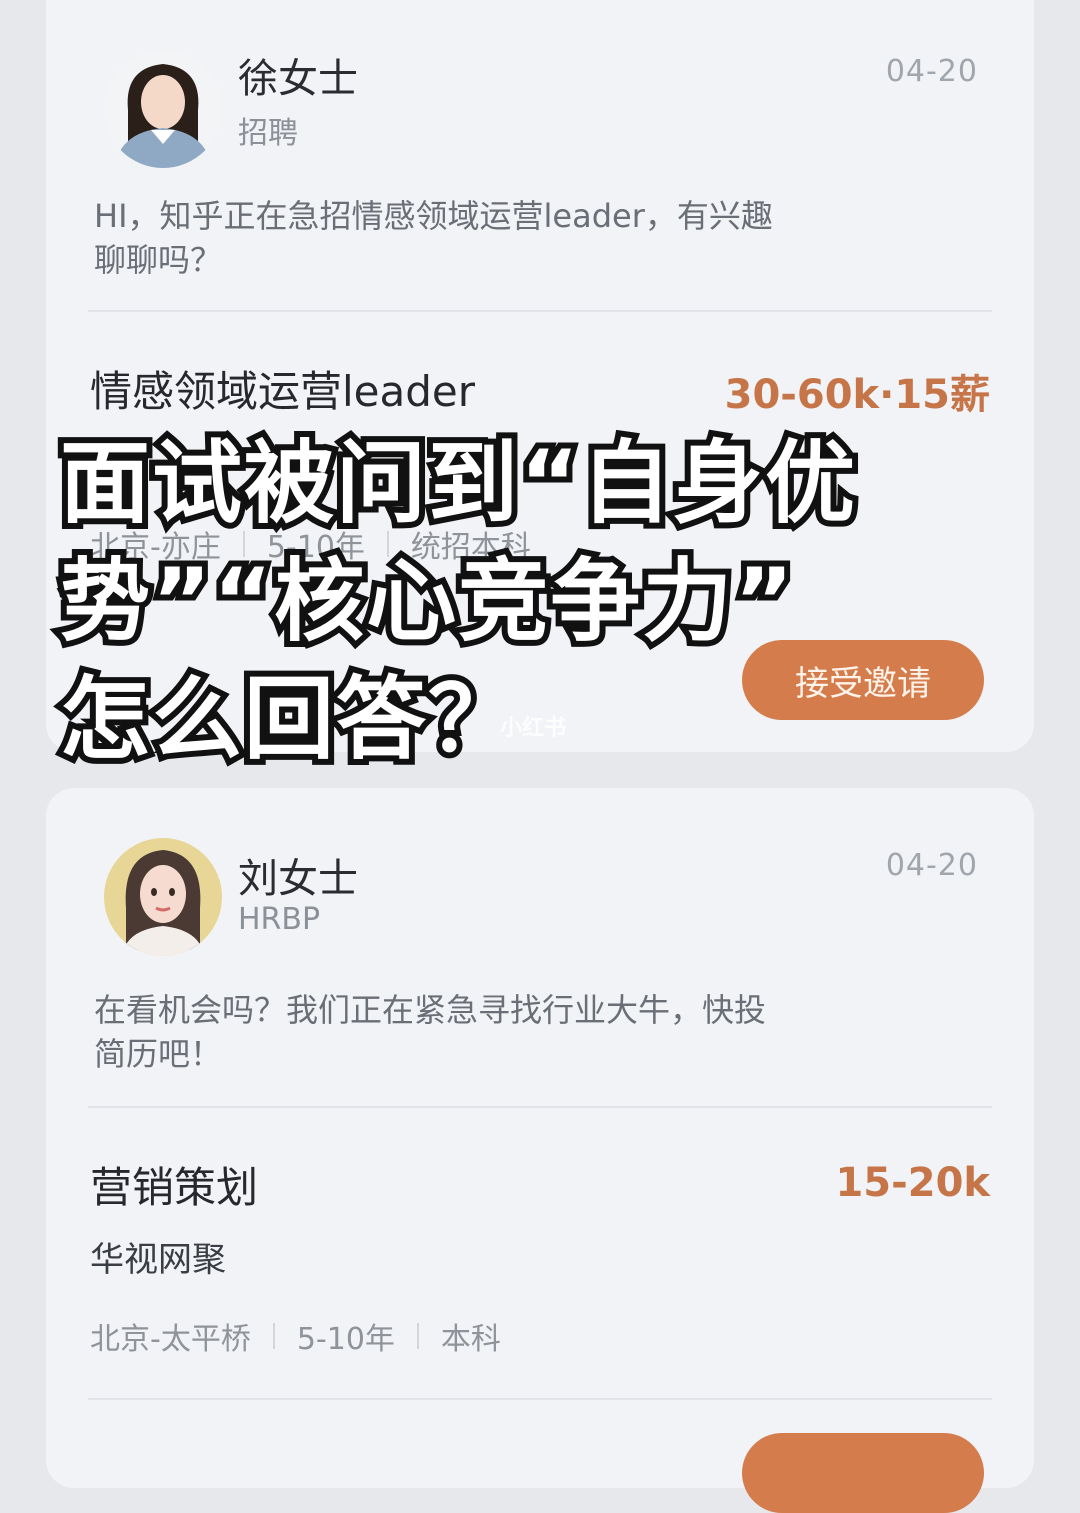 This screenshot has height=1513, width=1080. What do you see at coordinates (470, 1339) in the screenshot?
I see `job-education: 本科` at bounding box center [470, 1339].